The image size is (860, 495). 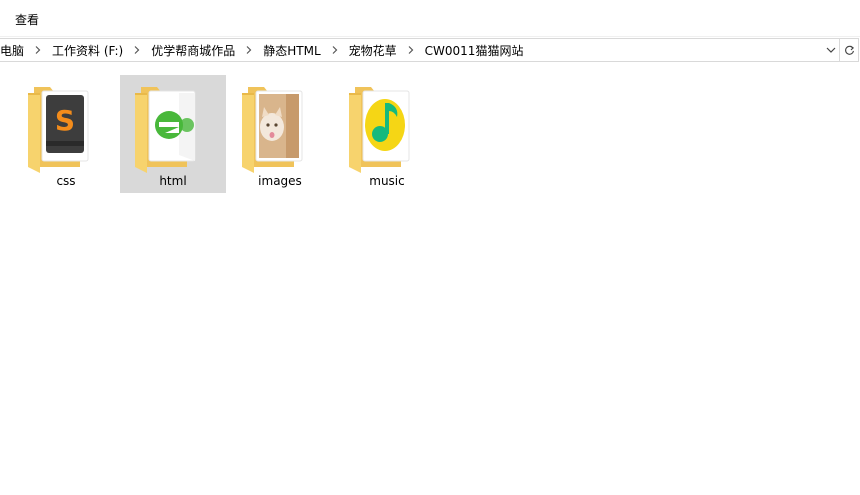 What do you see at coordinates (430, 18) in the screenshot?
I see `ribbon-bar: 查看` at bounding box center [430, 18].